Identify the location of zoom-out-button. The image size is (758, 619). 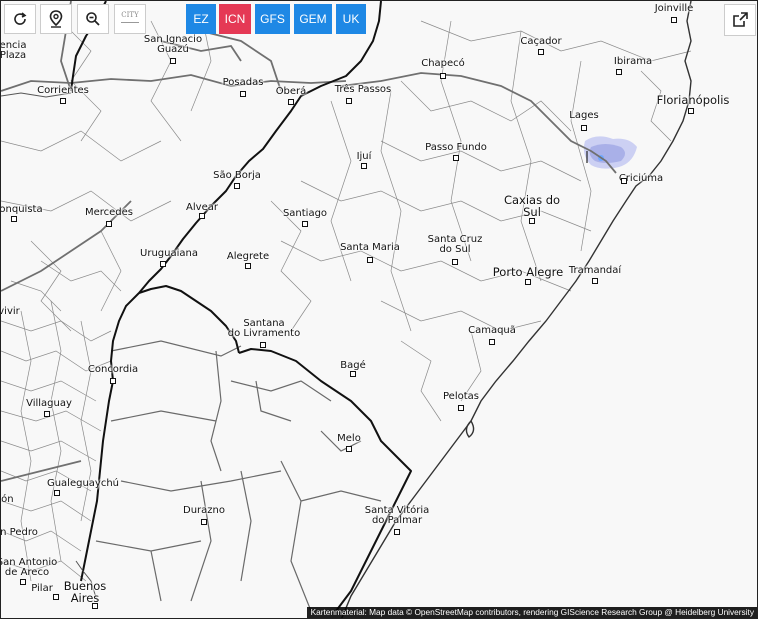
(93, 19).